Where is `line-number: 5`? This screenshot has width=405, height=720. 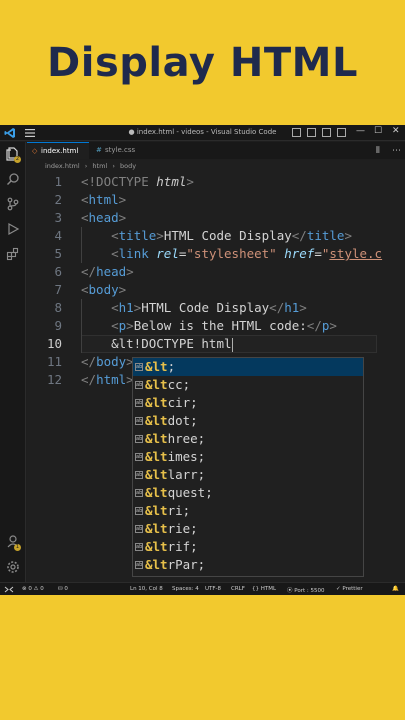
line-number: 5 is located at coordinates (58, 253).